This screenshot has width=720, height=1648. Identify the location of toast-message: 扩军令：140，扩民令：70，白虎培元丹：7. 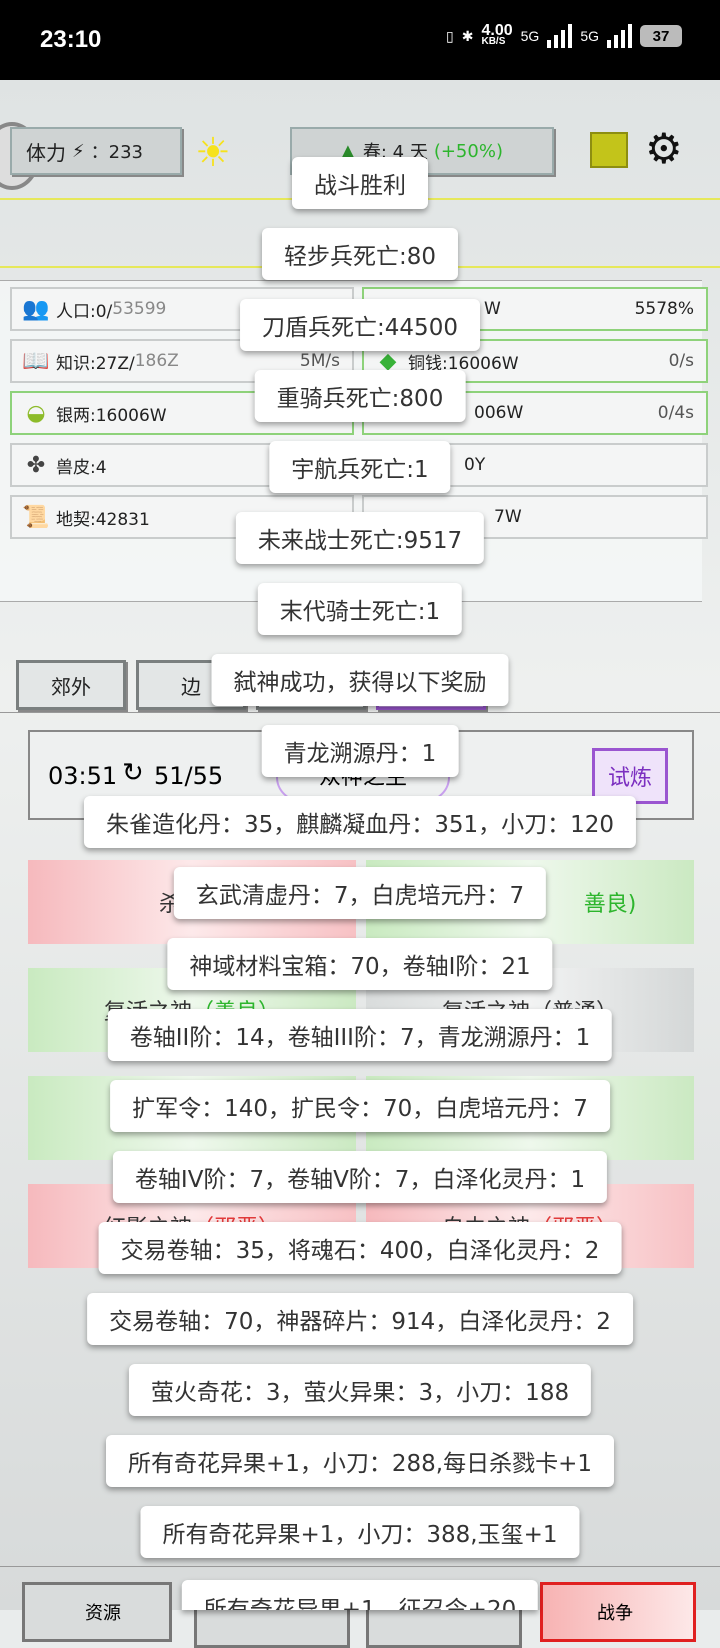
(360, 1106).